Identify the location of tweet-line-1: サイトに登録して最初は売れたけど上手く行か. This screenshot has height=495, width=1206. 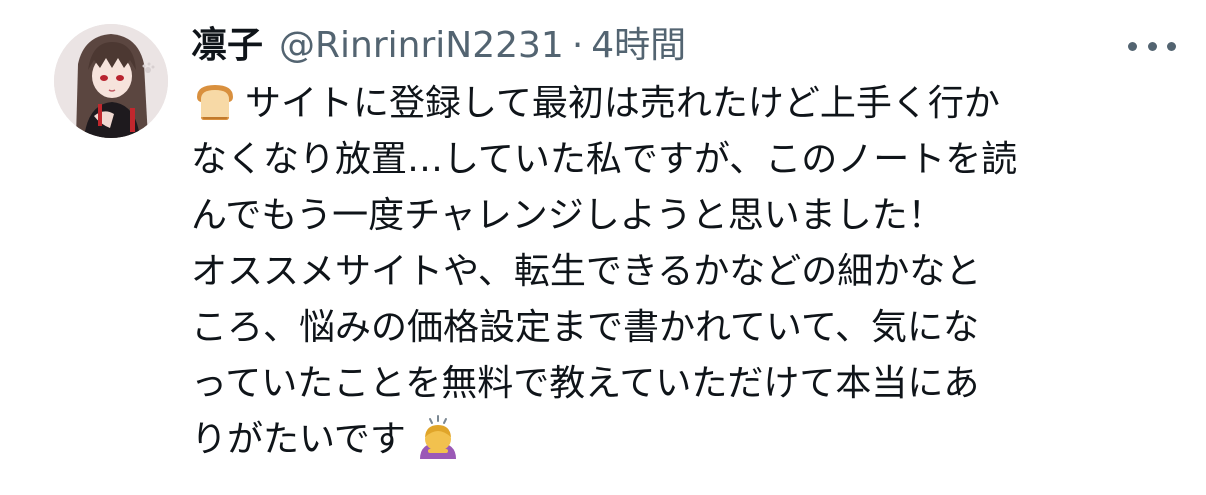
(622, 103).